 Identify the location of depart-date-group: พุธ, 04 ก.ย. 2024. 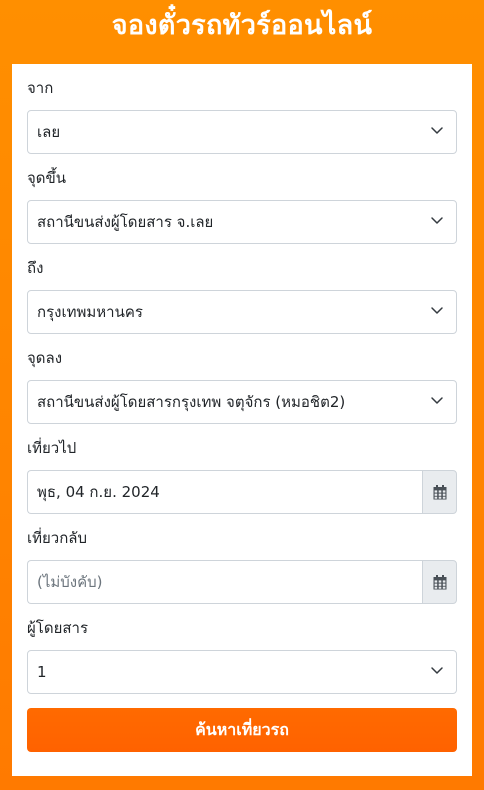
(242, 492).